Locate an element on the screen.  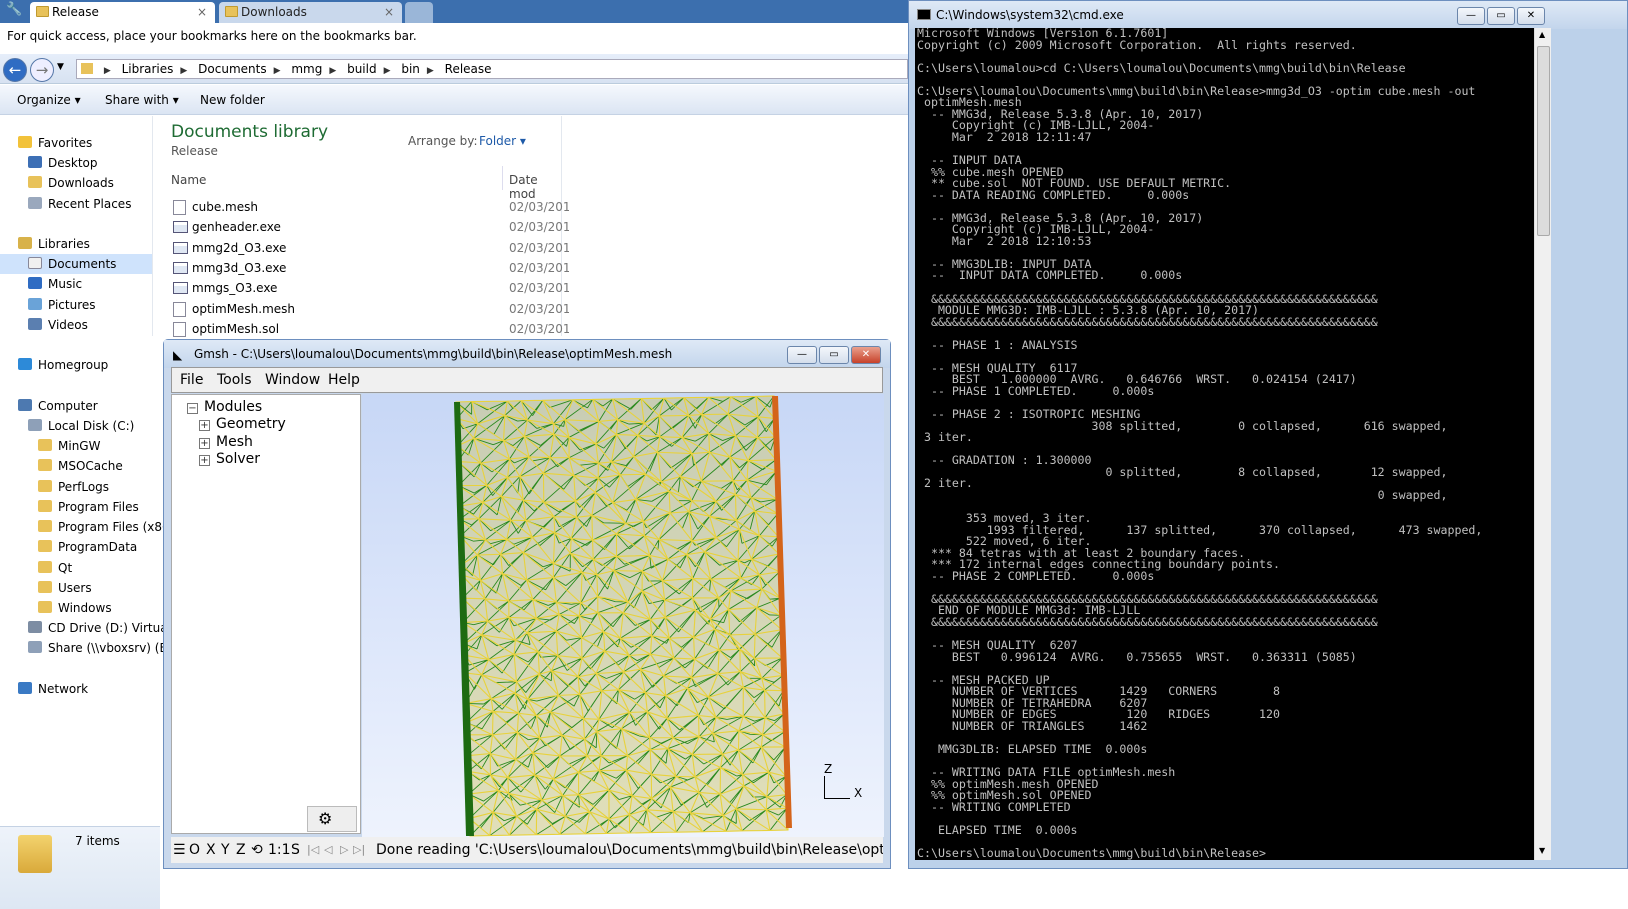
column-divider is located at coordinates (502, 178).